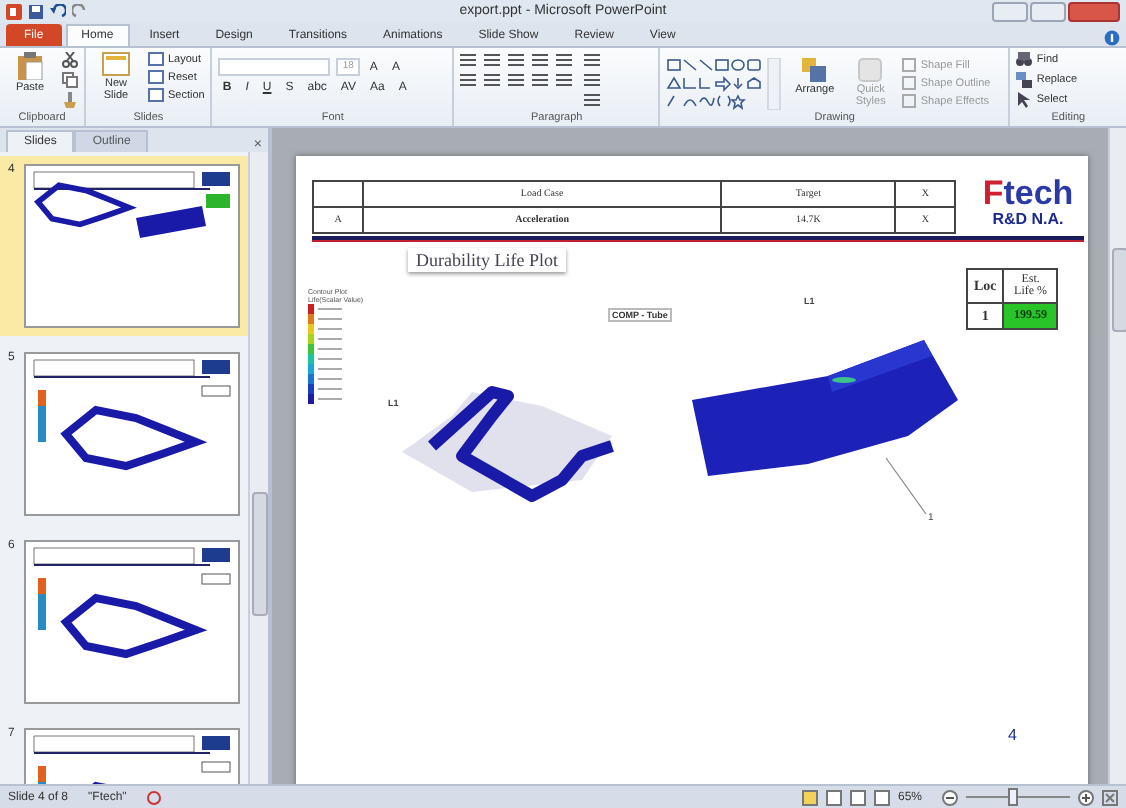 The image size is (1126, 808). Describe the element at coordinates (36, 11) in the screenshot. I see `save-icon` at that location.